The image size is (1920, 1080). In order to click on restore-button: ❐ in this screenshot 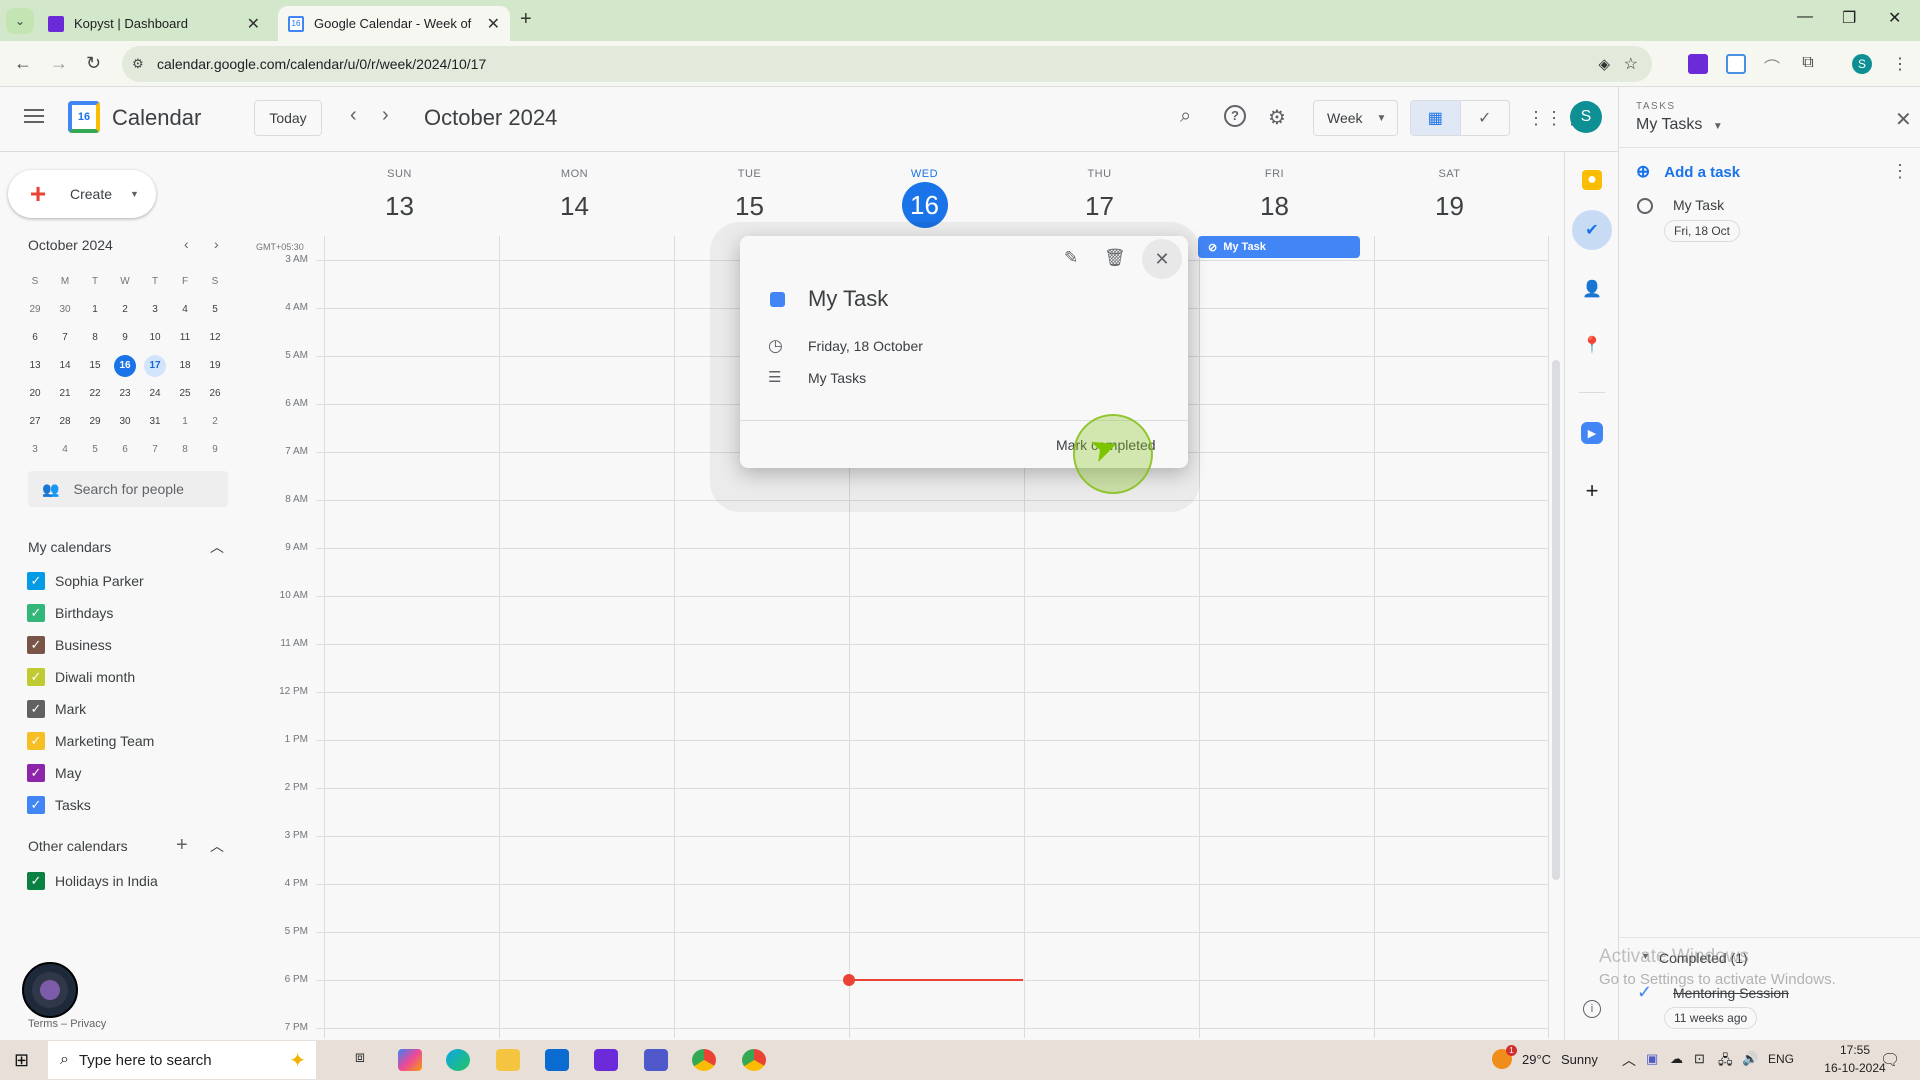, I will do `click(1849, 18)`.